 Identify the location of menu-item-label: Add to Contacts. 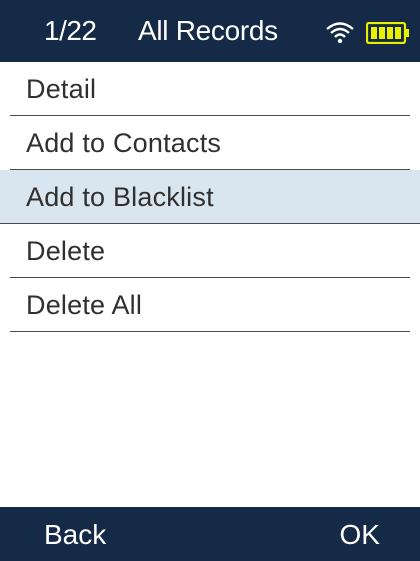
(124, 143).